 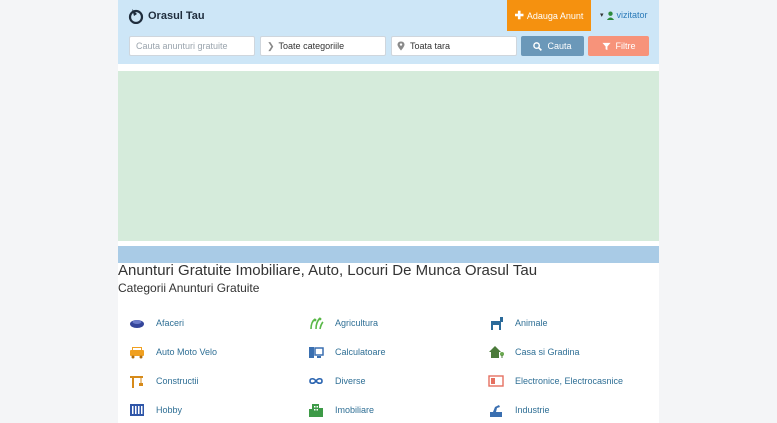 I want to click on car-icon, so click(x=137, y=352).